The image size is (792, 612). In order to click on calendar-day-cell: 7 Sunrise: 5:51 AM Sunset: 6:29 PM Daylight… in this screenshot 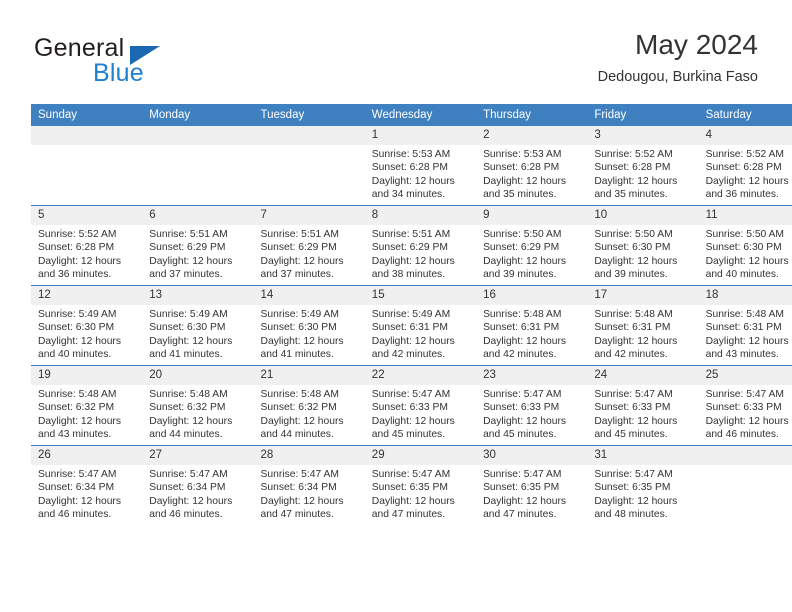, I will do `click(309, 245)`.